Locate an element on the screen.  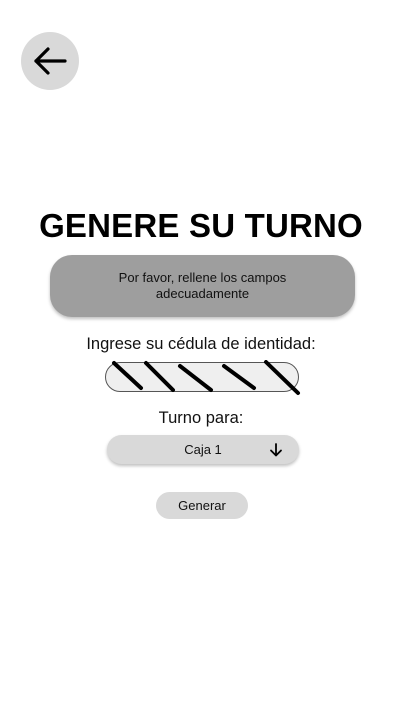
back-button is located at coordinates (50, 61).